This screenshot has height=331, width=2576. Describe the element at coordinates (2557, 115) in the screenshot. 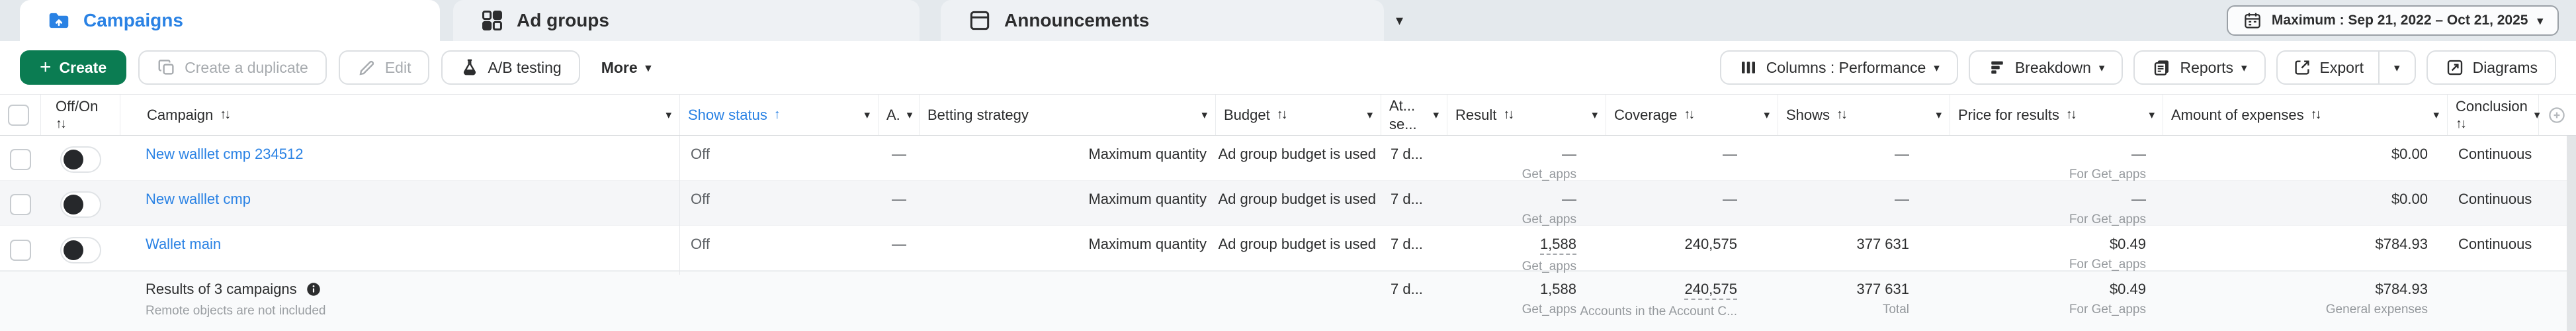

I see `add-column-button` at that location.